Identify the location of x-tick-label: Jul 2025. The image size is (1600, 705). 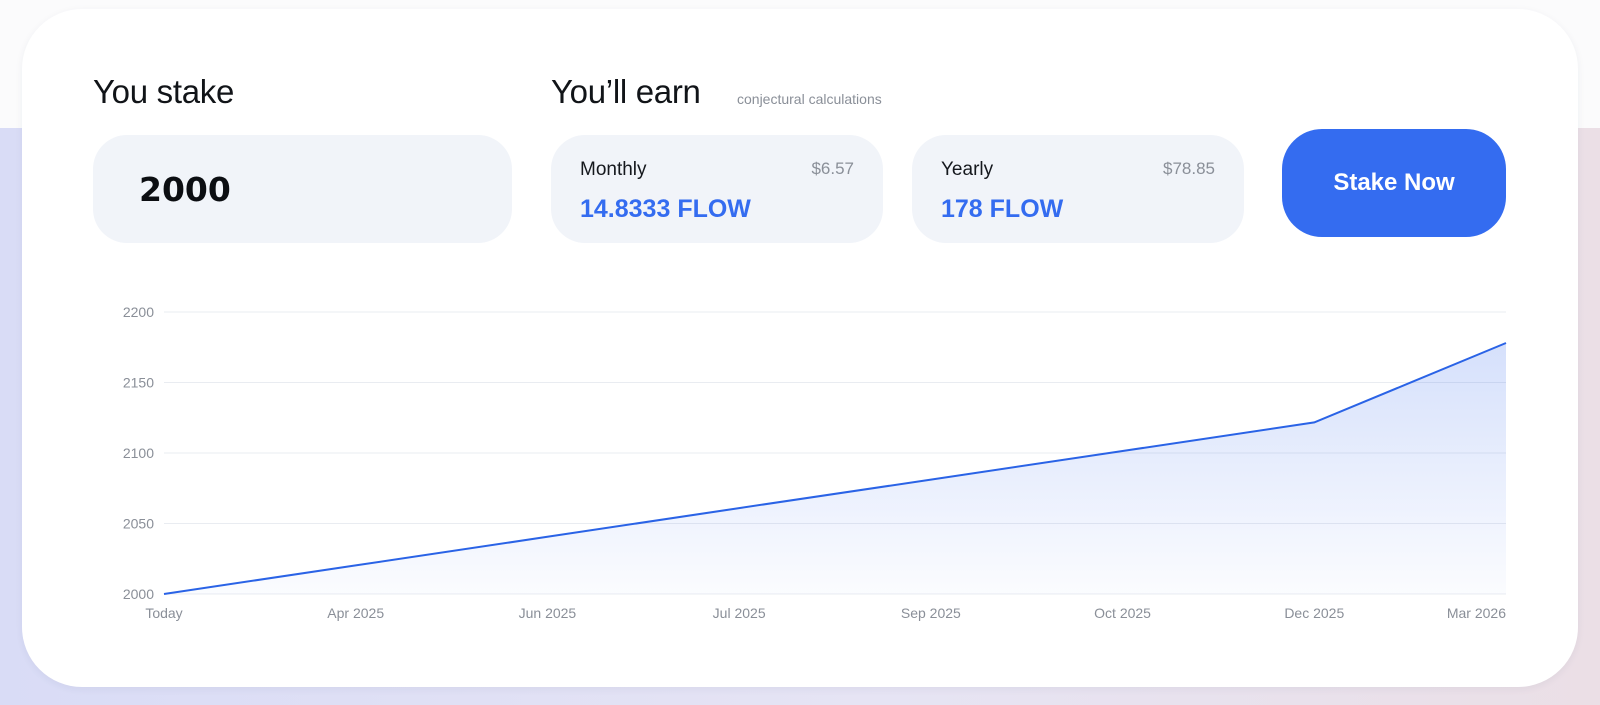
(739, 613).